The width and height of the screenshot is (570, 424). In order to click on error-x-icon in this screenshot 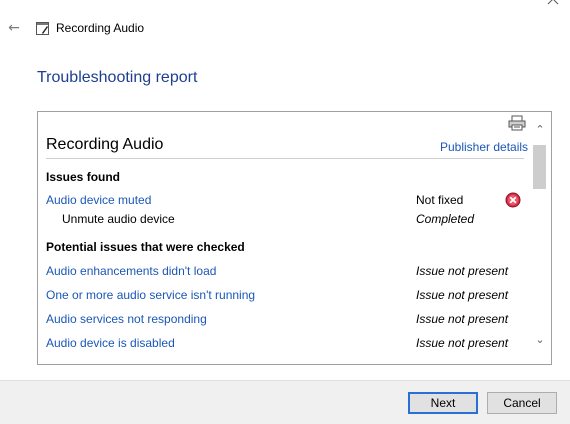, I will do `click(513, 200)`.